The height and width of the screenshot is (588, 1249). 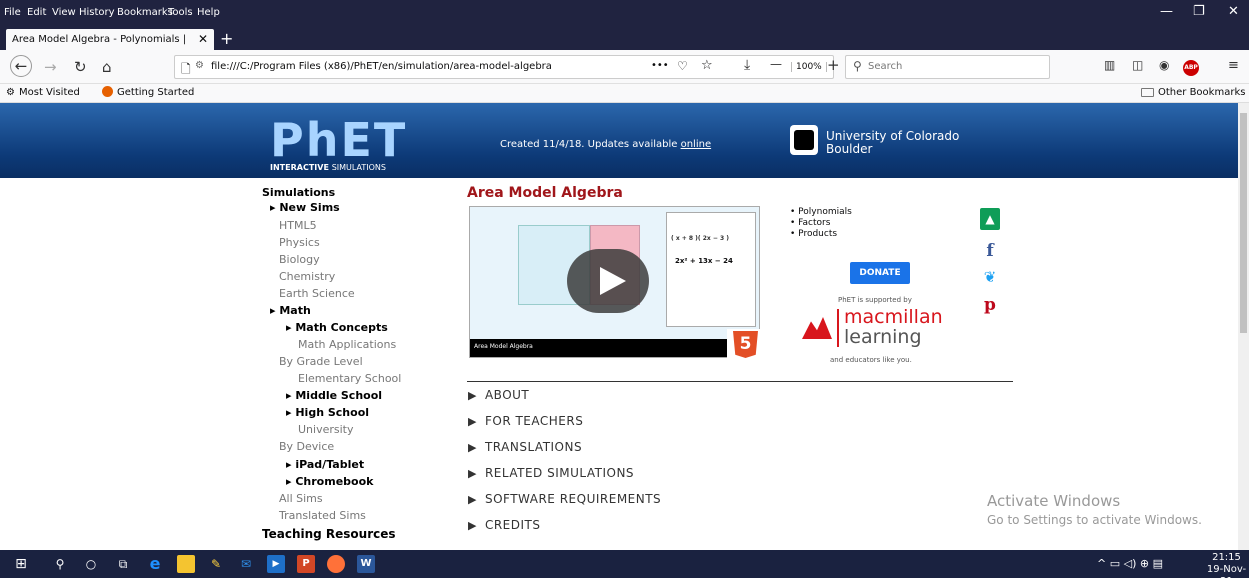 What do you see at coordinates (990, 252) in the screenshot?
I see `facebook-icon: f` at bounding box center [990, 252].